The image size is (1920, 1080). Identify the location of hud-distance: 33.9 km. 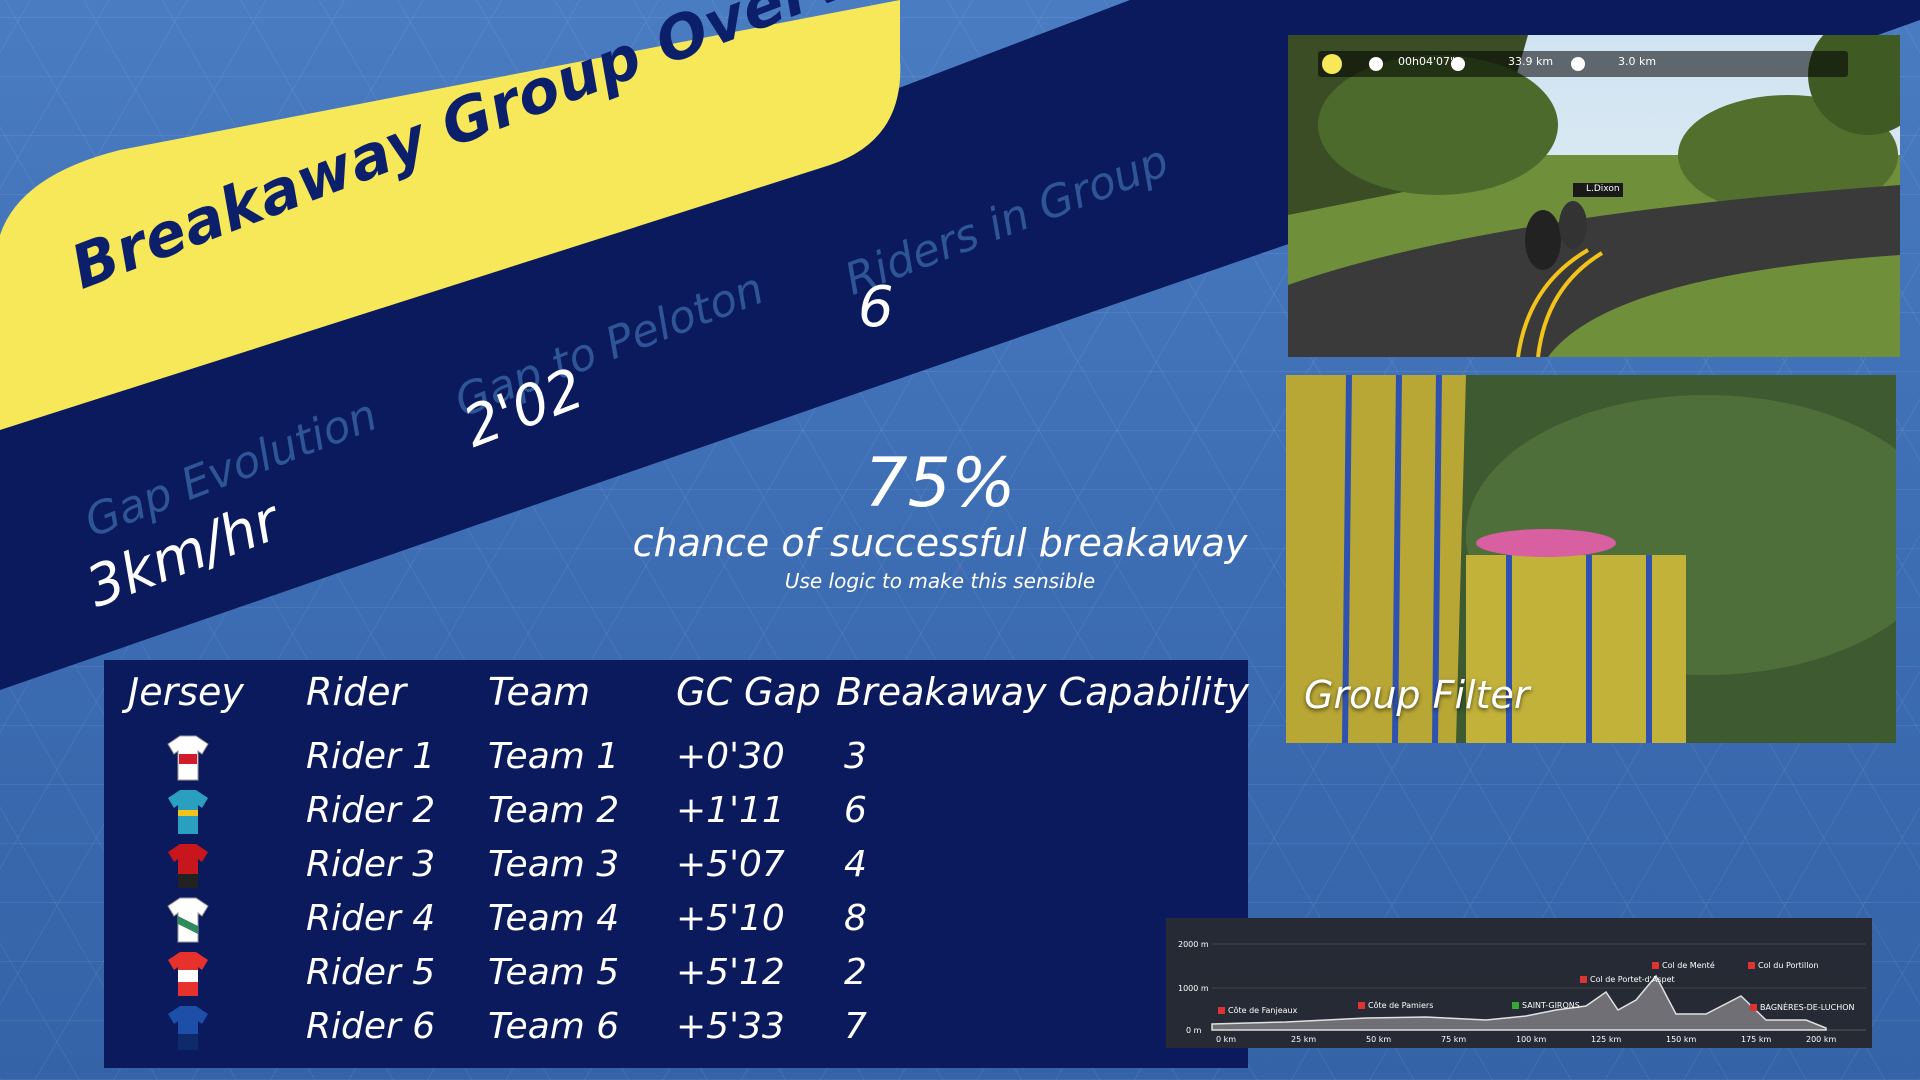
(1531, 61).